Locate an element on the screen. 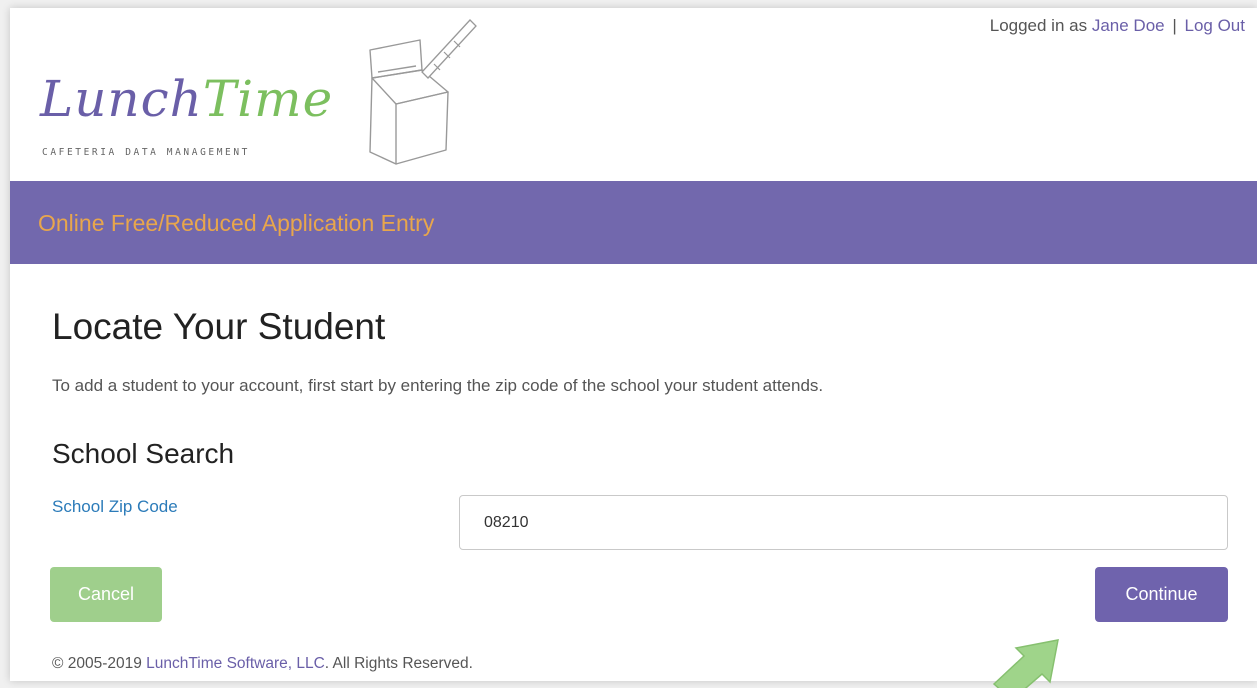  logo-word-lunch: Lunch is located at coordinates (121, 99).